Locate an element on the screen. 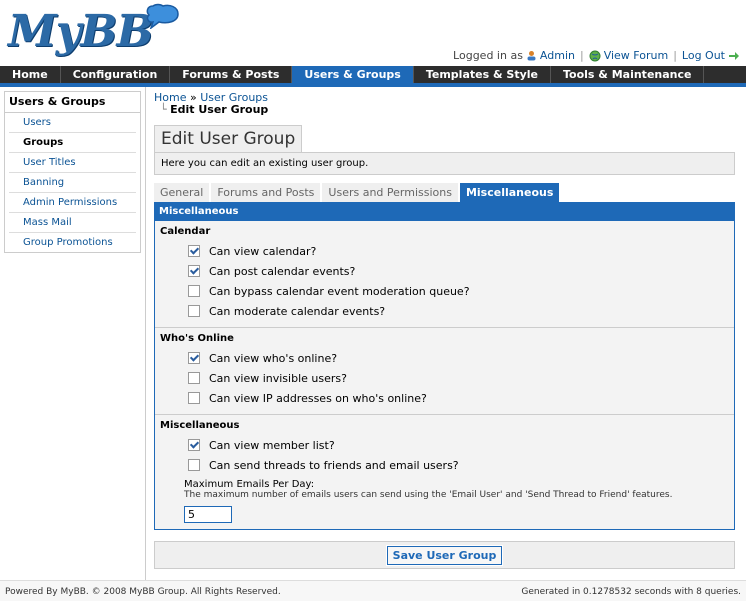 The image size is (746, 601). nav-tab-templates-style: Templates & Style is located at coordinates (482, 74).